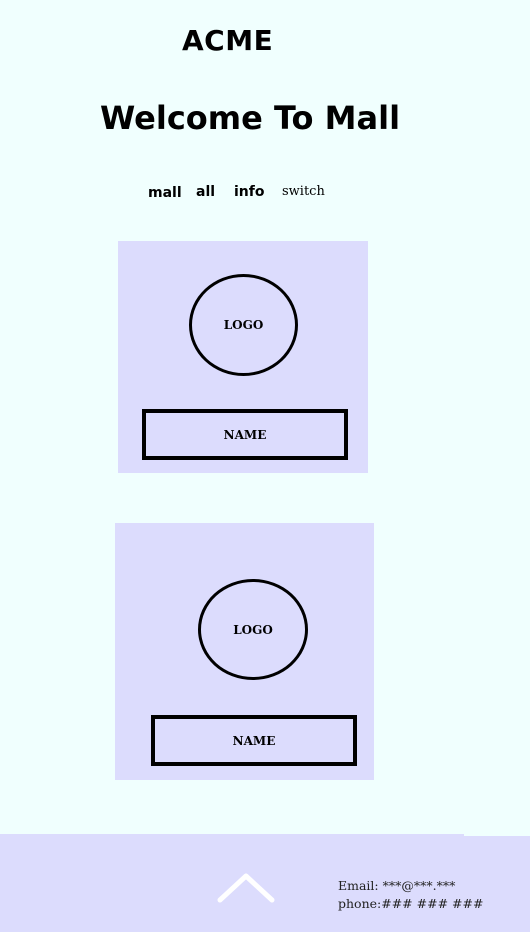 Image resolution: width=530 pixels, height=932 pixels. Describe the element at coordinates (265, 194) in the screenshot. I see `nav-menu: mall all info switch` at that location.